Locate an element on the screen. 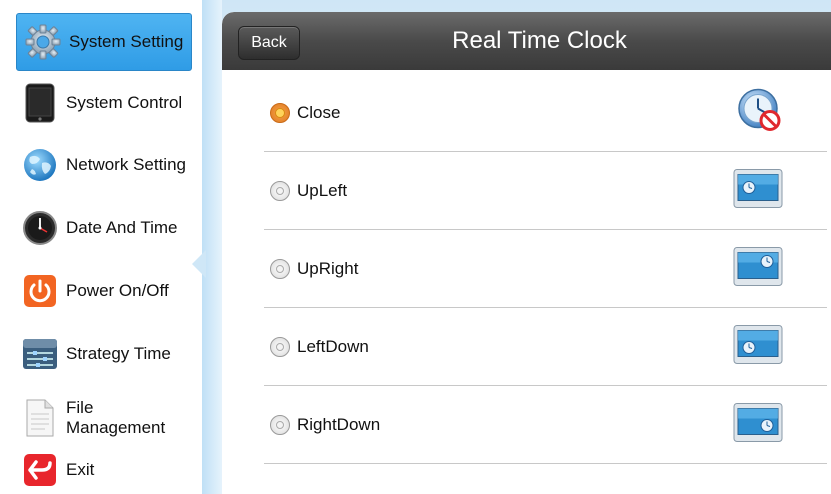 The width and height of the screenshot is (831, 494). header-bar: Back Real Time Clock is located at coordinates (526, 41).